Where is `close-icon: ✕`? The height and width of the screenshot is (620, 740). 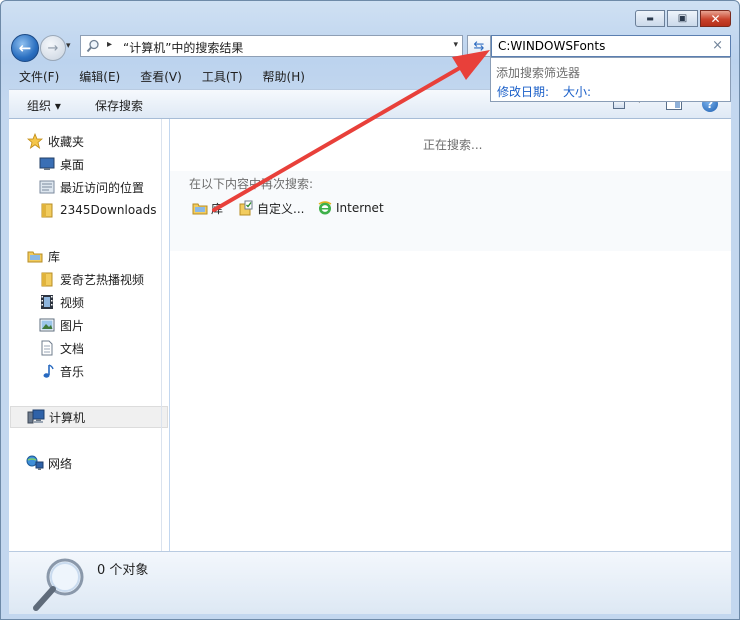
close-icon: ✕ is located at coordinates (715, 18).